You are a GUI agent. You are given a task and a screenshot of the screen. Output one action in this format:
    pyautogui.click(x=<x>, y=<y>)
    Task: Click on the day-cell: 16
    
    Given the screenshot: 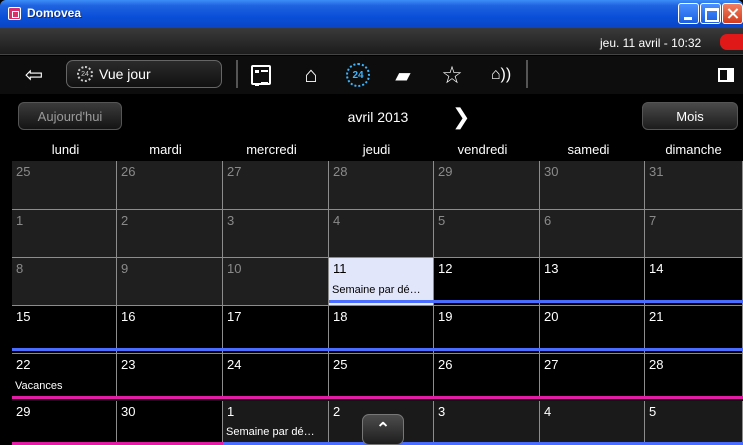 What is the action you would take?
    pyautogui.click(x=170, y=330)
    